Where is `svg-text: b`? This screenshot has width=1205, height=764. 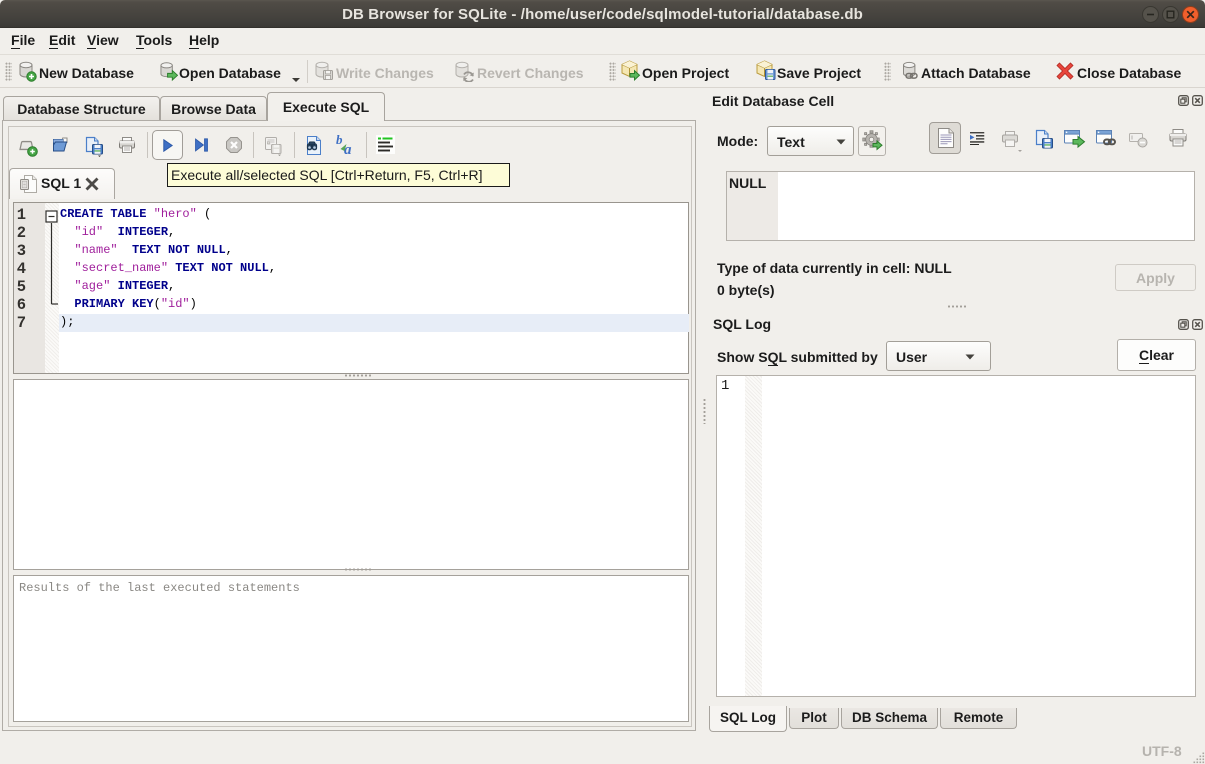 svg-text: b is located at coordinates (339, 140).